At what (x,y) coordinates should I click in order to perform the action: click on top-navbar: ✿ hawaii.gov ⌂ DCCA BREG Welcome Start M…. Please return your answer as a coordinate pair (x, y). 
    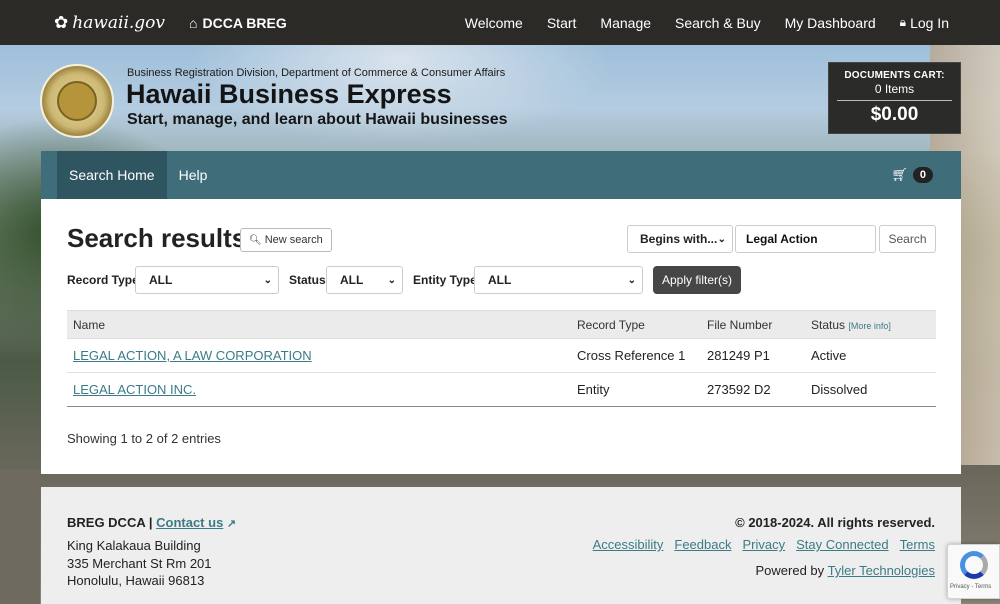
    Looking at the image, I should click on (500, 22).